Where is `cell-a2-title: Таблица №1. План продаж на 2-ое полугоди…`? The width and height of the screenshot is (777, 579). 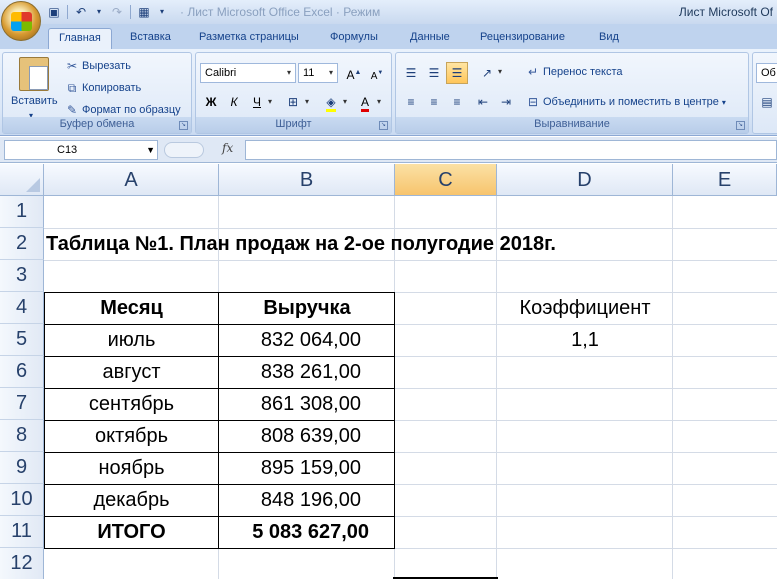 cell-a2-title: Таблица №1. План продаж на 2-ое полугоди… is located at coordinates (301, 244).